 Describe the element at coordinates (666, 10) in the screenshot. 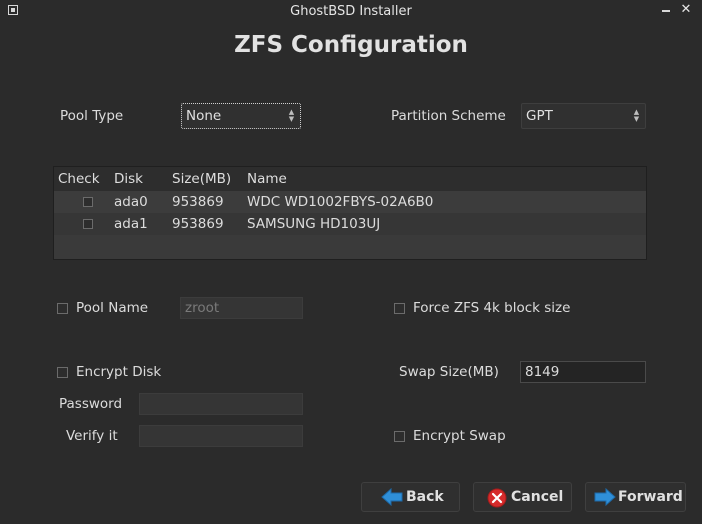

I see `minimize-icon` at that location.